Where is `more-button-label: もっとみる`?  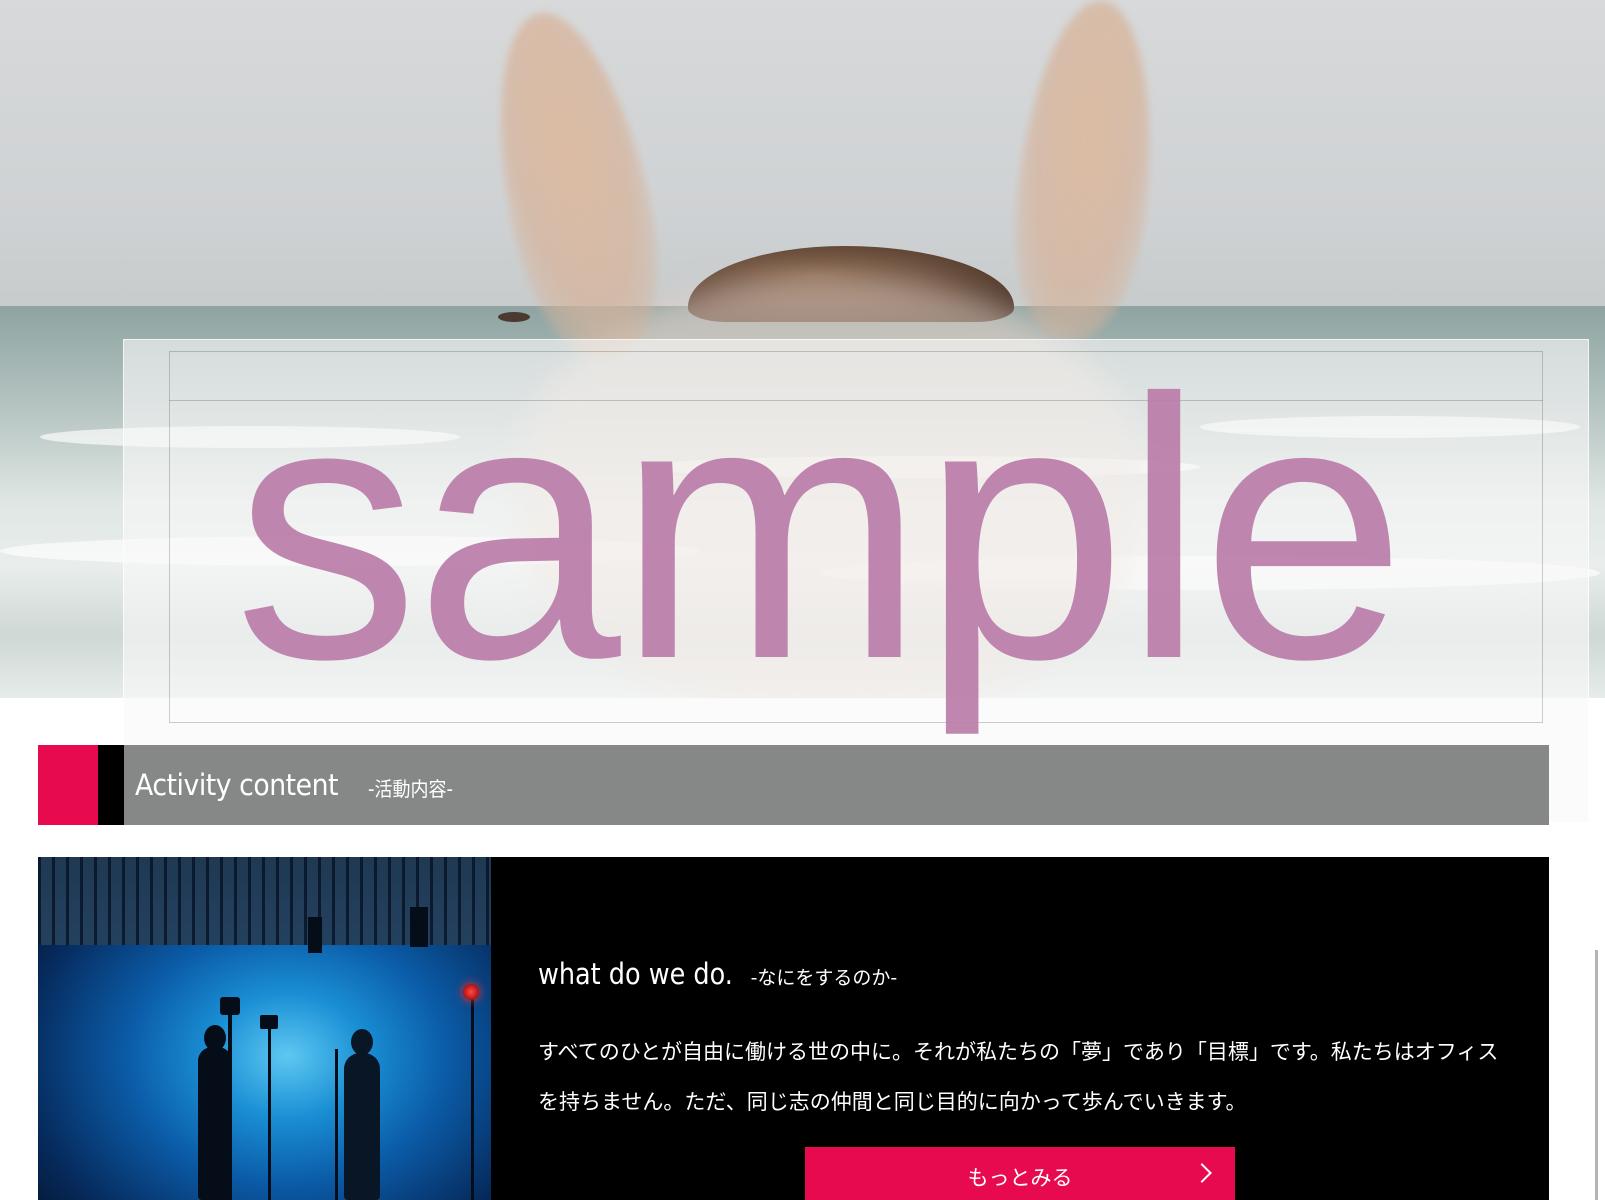 more-button-label: もっとみる is located at coordinates (1020, 1178).